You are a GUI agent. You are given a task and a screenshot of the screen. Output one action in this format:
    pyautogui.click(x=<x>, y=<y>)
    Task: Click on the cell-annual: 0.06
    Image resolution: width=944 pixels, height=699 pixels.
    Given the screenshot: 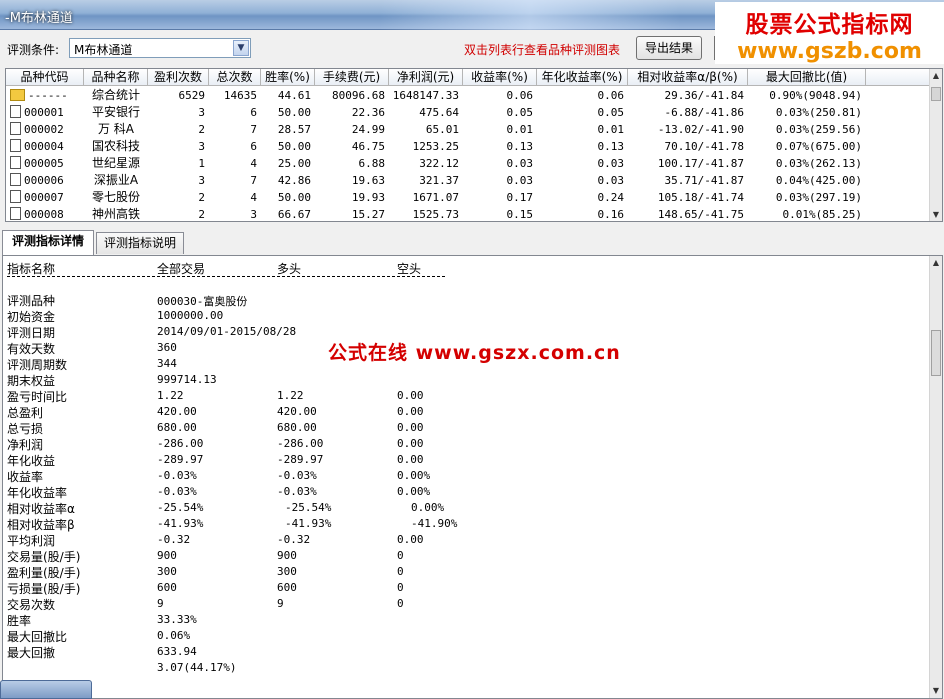 What is the action you would take?
    pyautogui.click(x=611, y=95)
    